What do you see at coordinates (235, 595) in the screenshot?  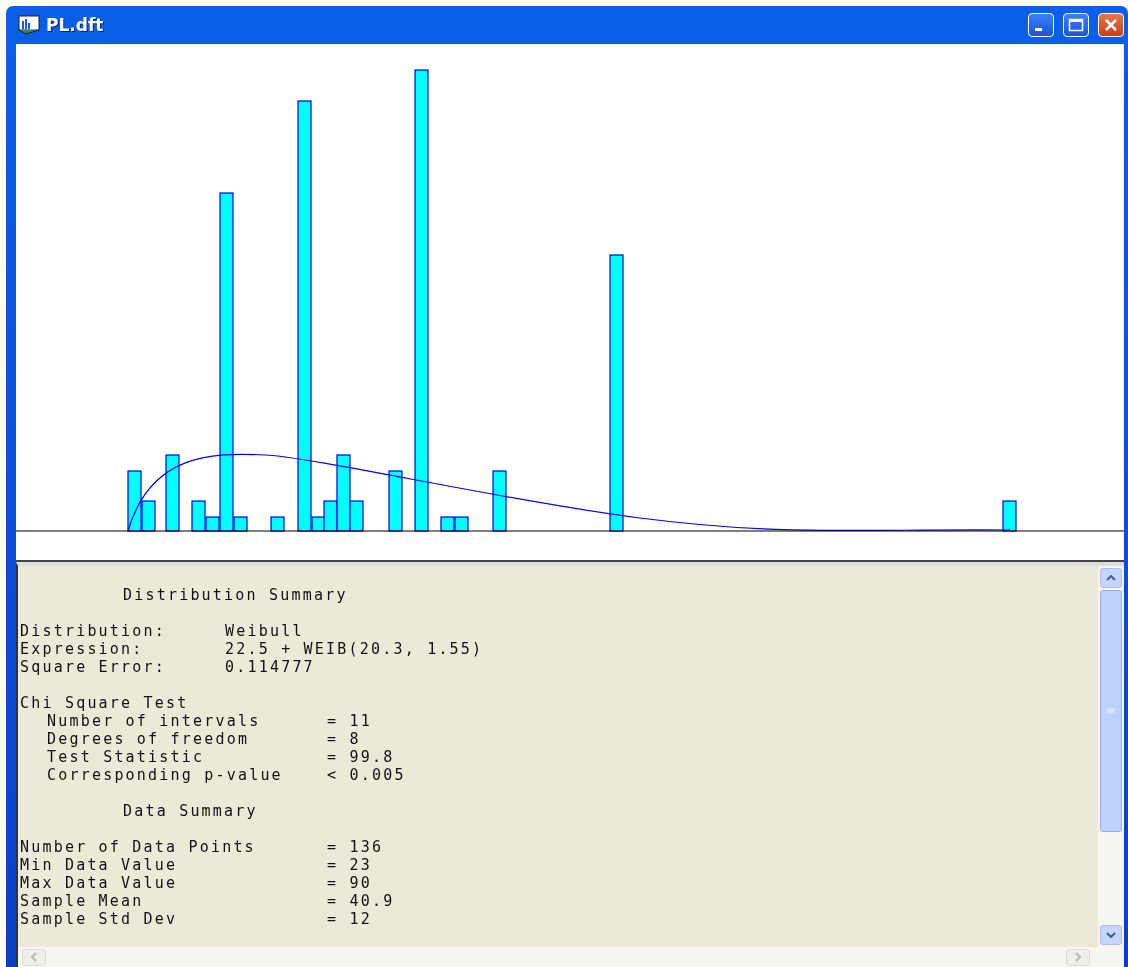 I see `section-heading: Distribution Summary` at bounding box center [235, 595].